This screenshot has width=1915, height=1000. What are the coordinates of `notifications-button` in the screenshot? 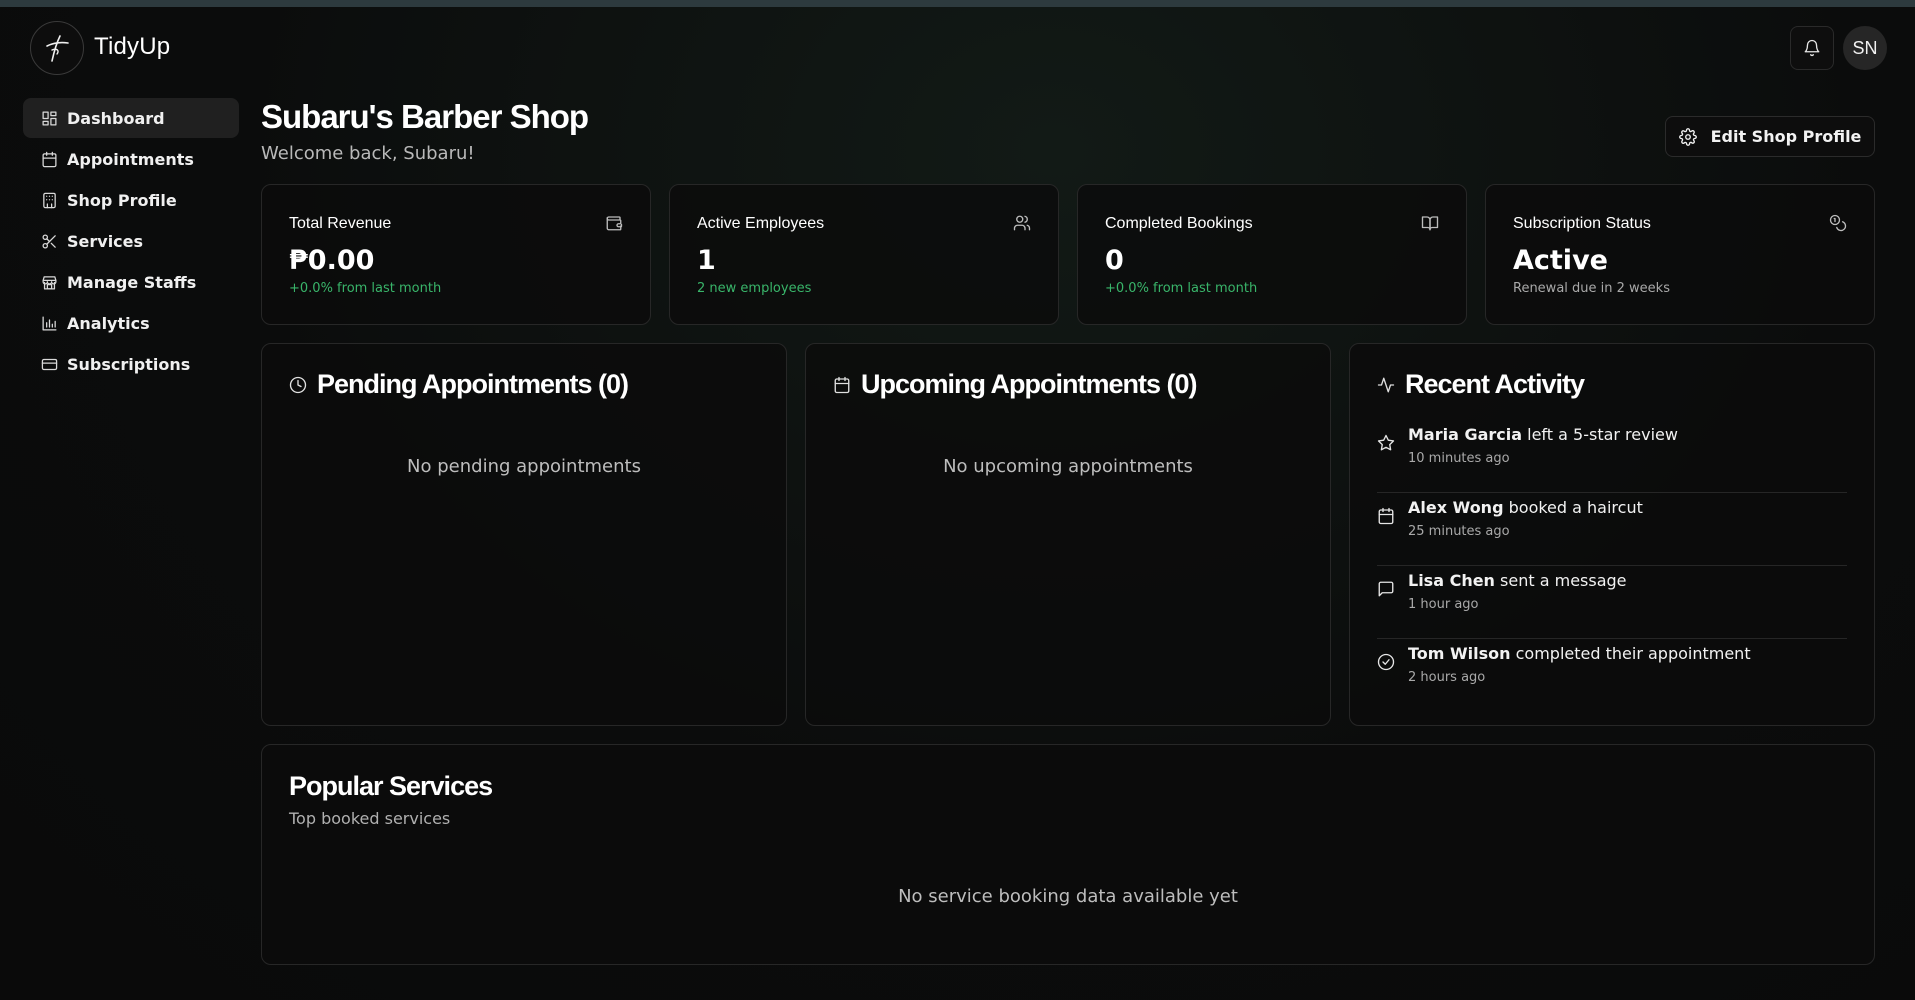 It's located at (1812, 48).